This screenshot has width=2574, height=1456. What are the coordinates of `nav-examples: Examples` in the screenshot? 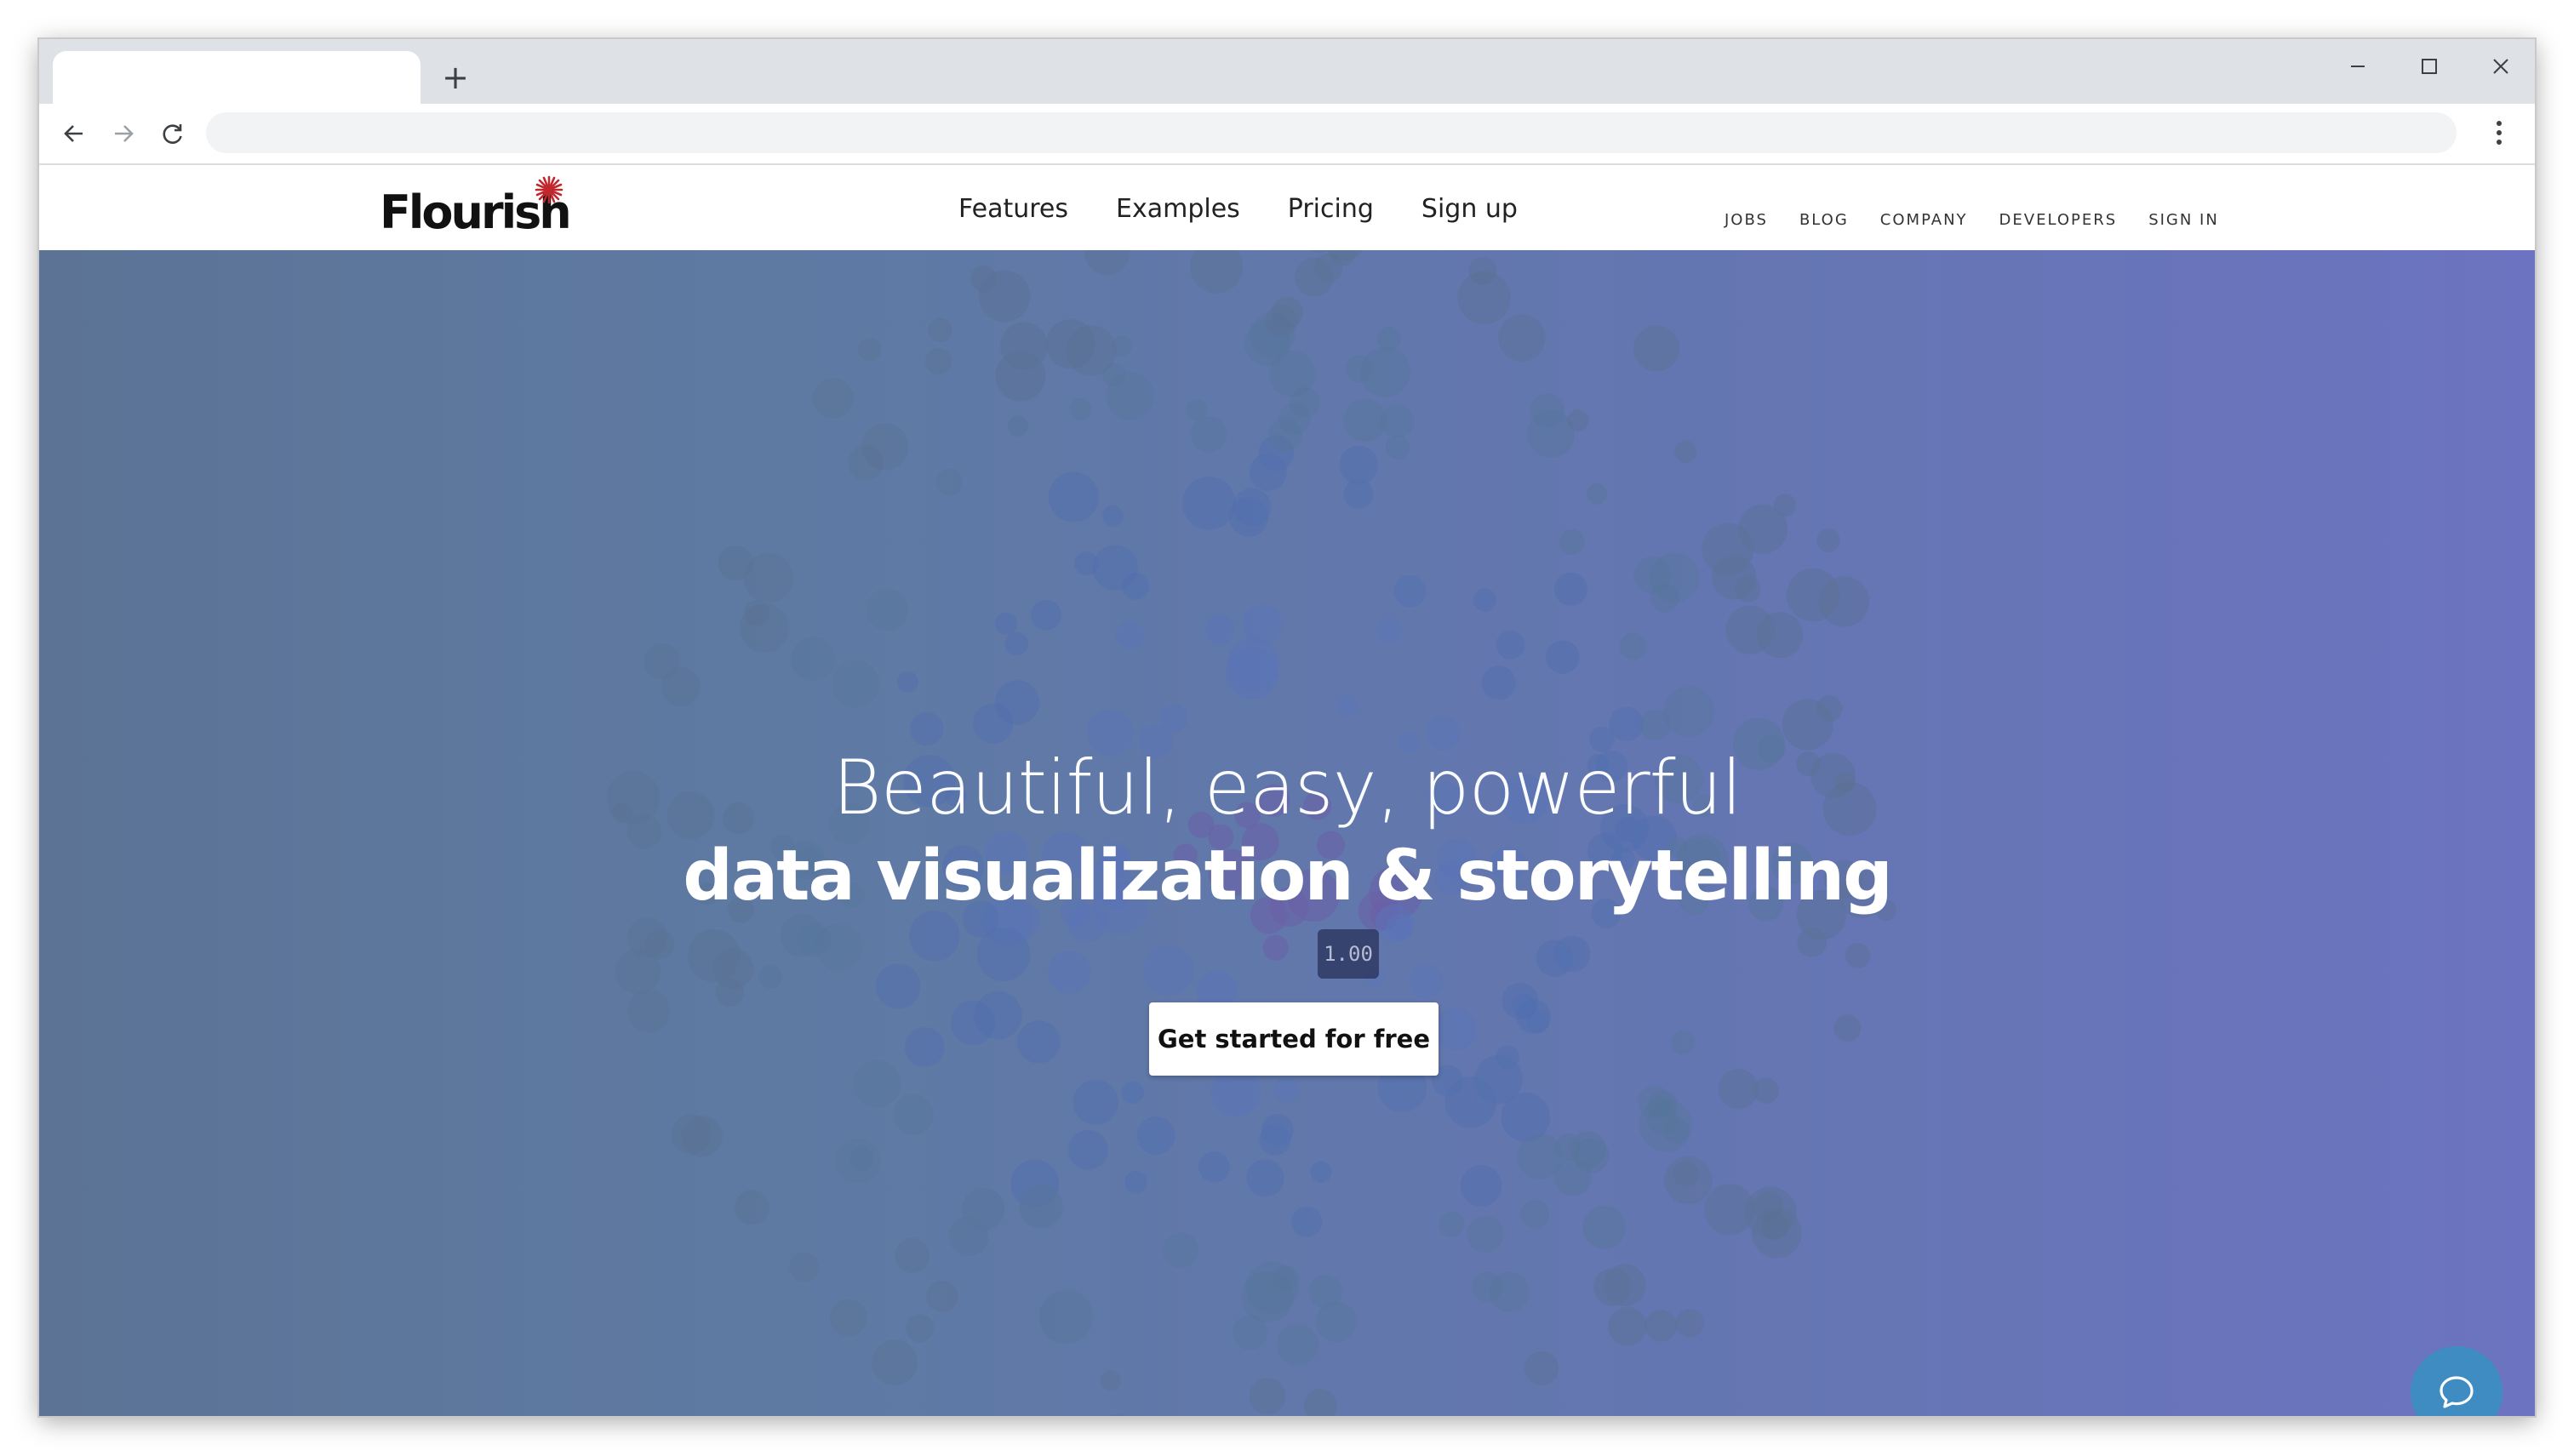 It's located at (1178, 209).